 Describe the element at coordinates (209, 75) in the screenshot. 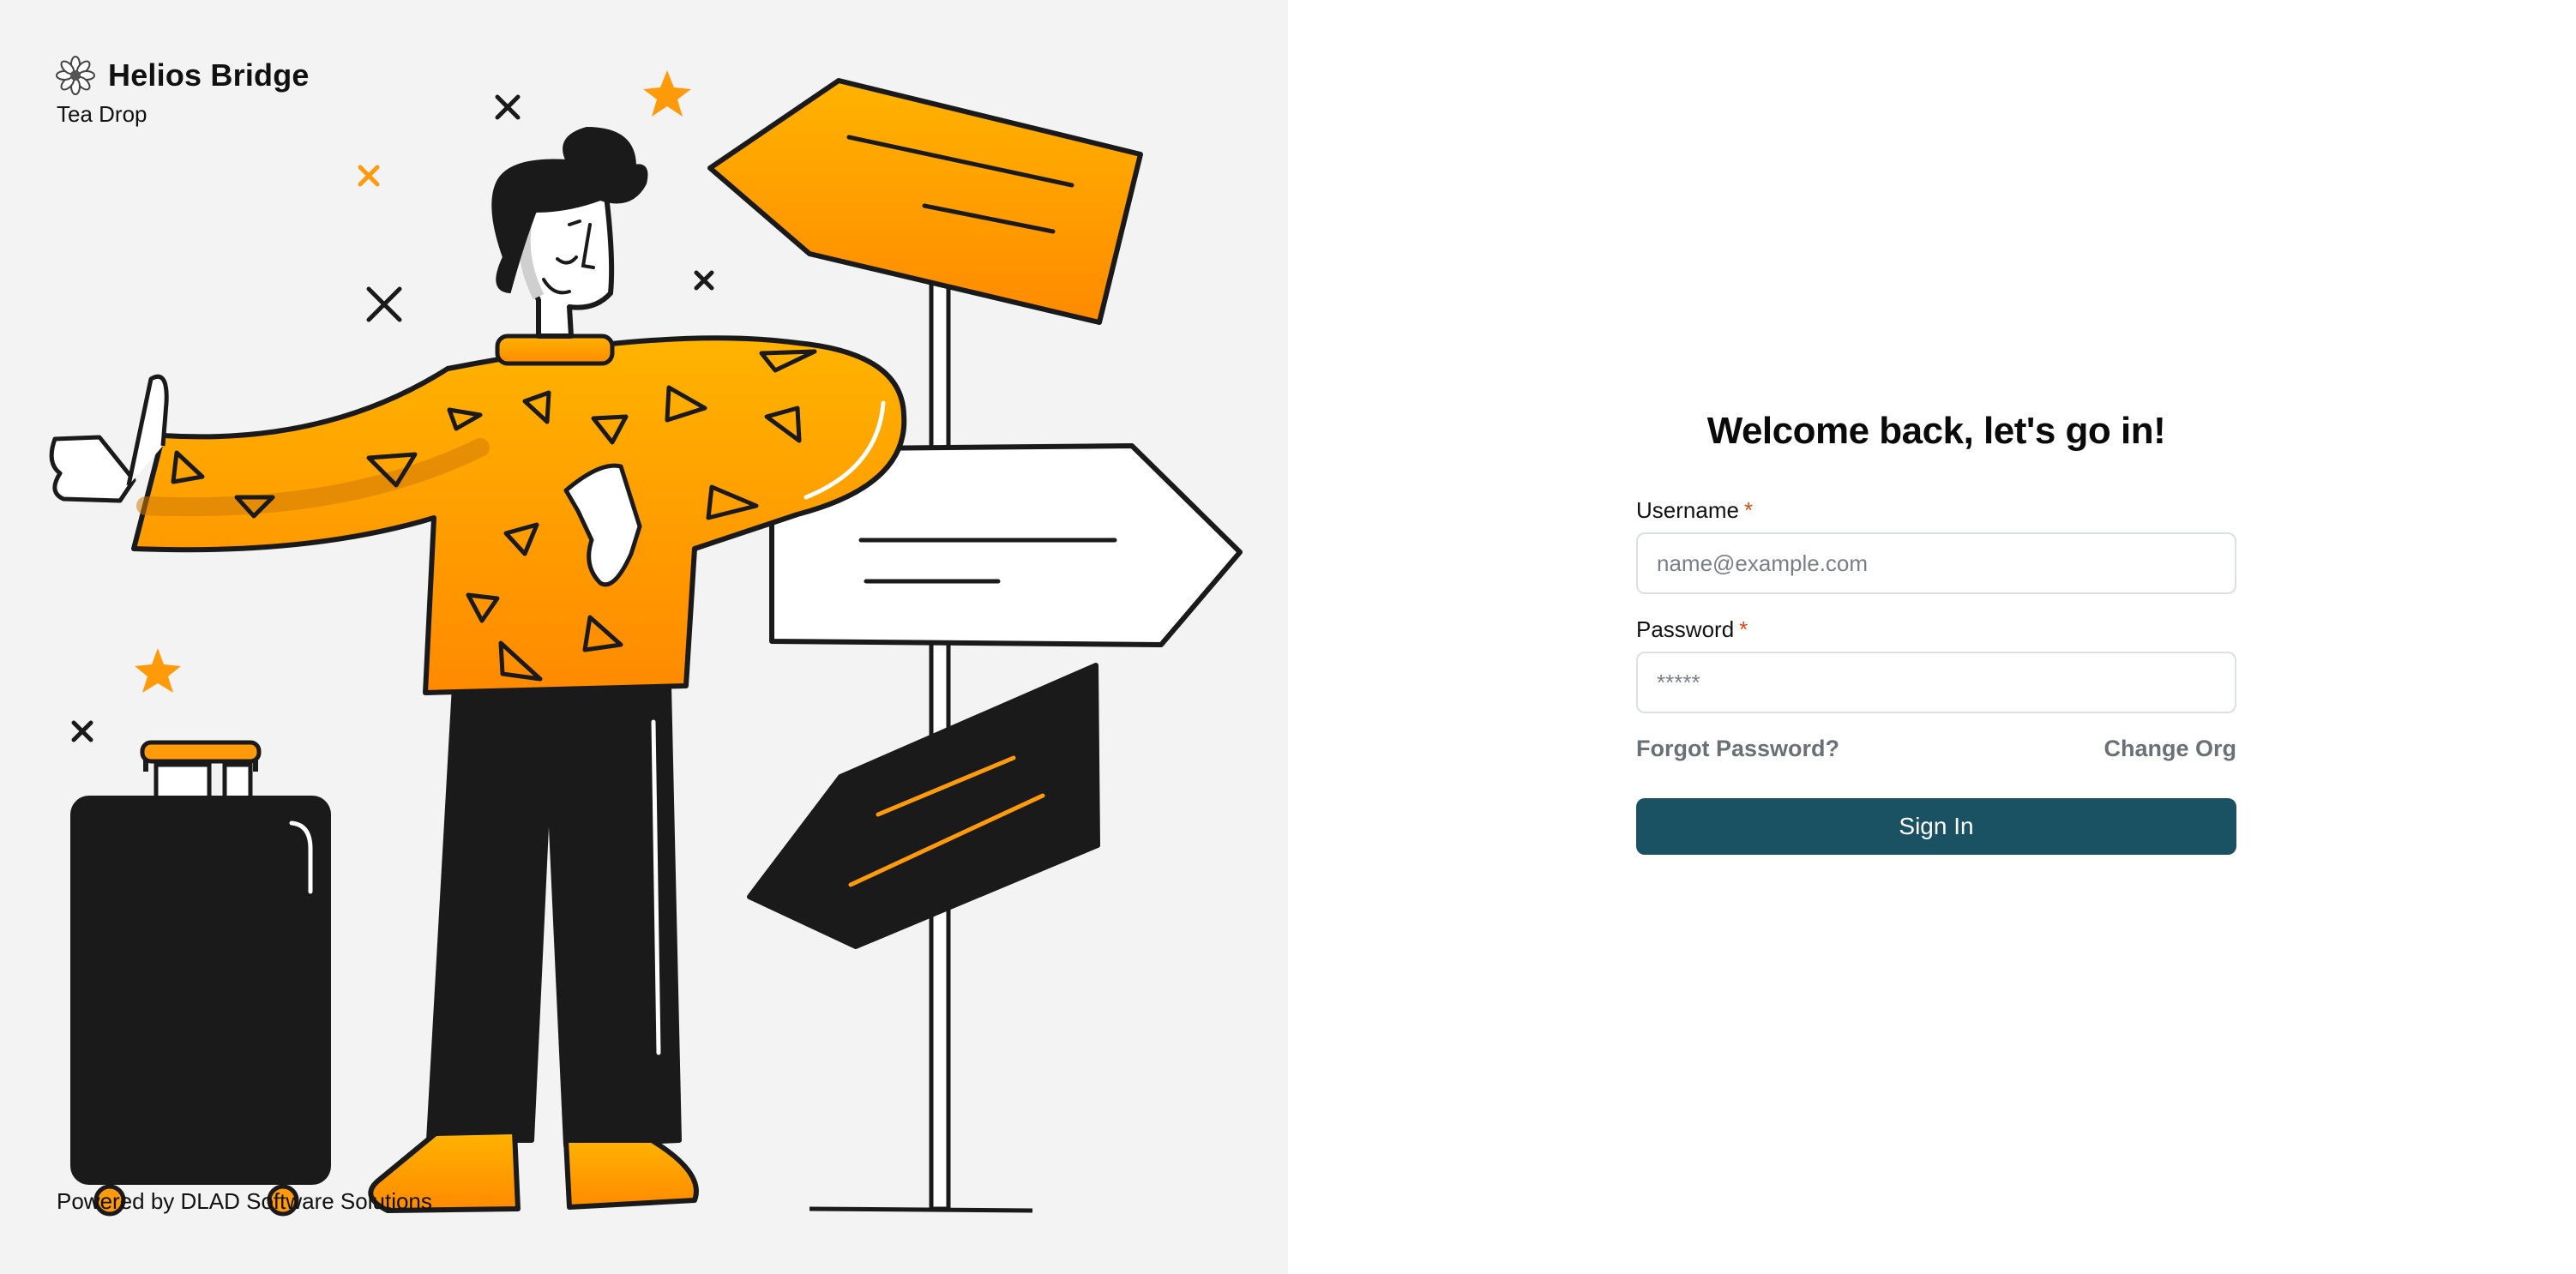

I see `app-title: Helios Bridge` at that location.